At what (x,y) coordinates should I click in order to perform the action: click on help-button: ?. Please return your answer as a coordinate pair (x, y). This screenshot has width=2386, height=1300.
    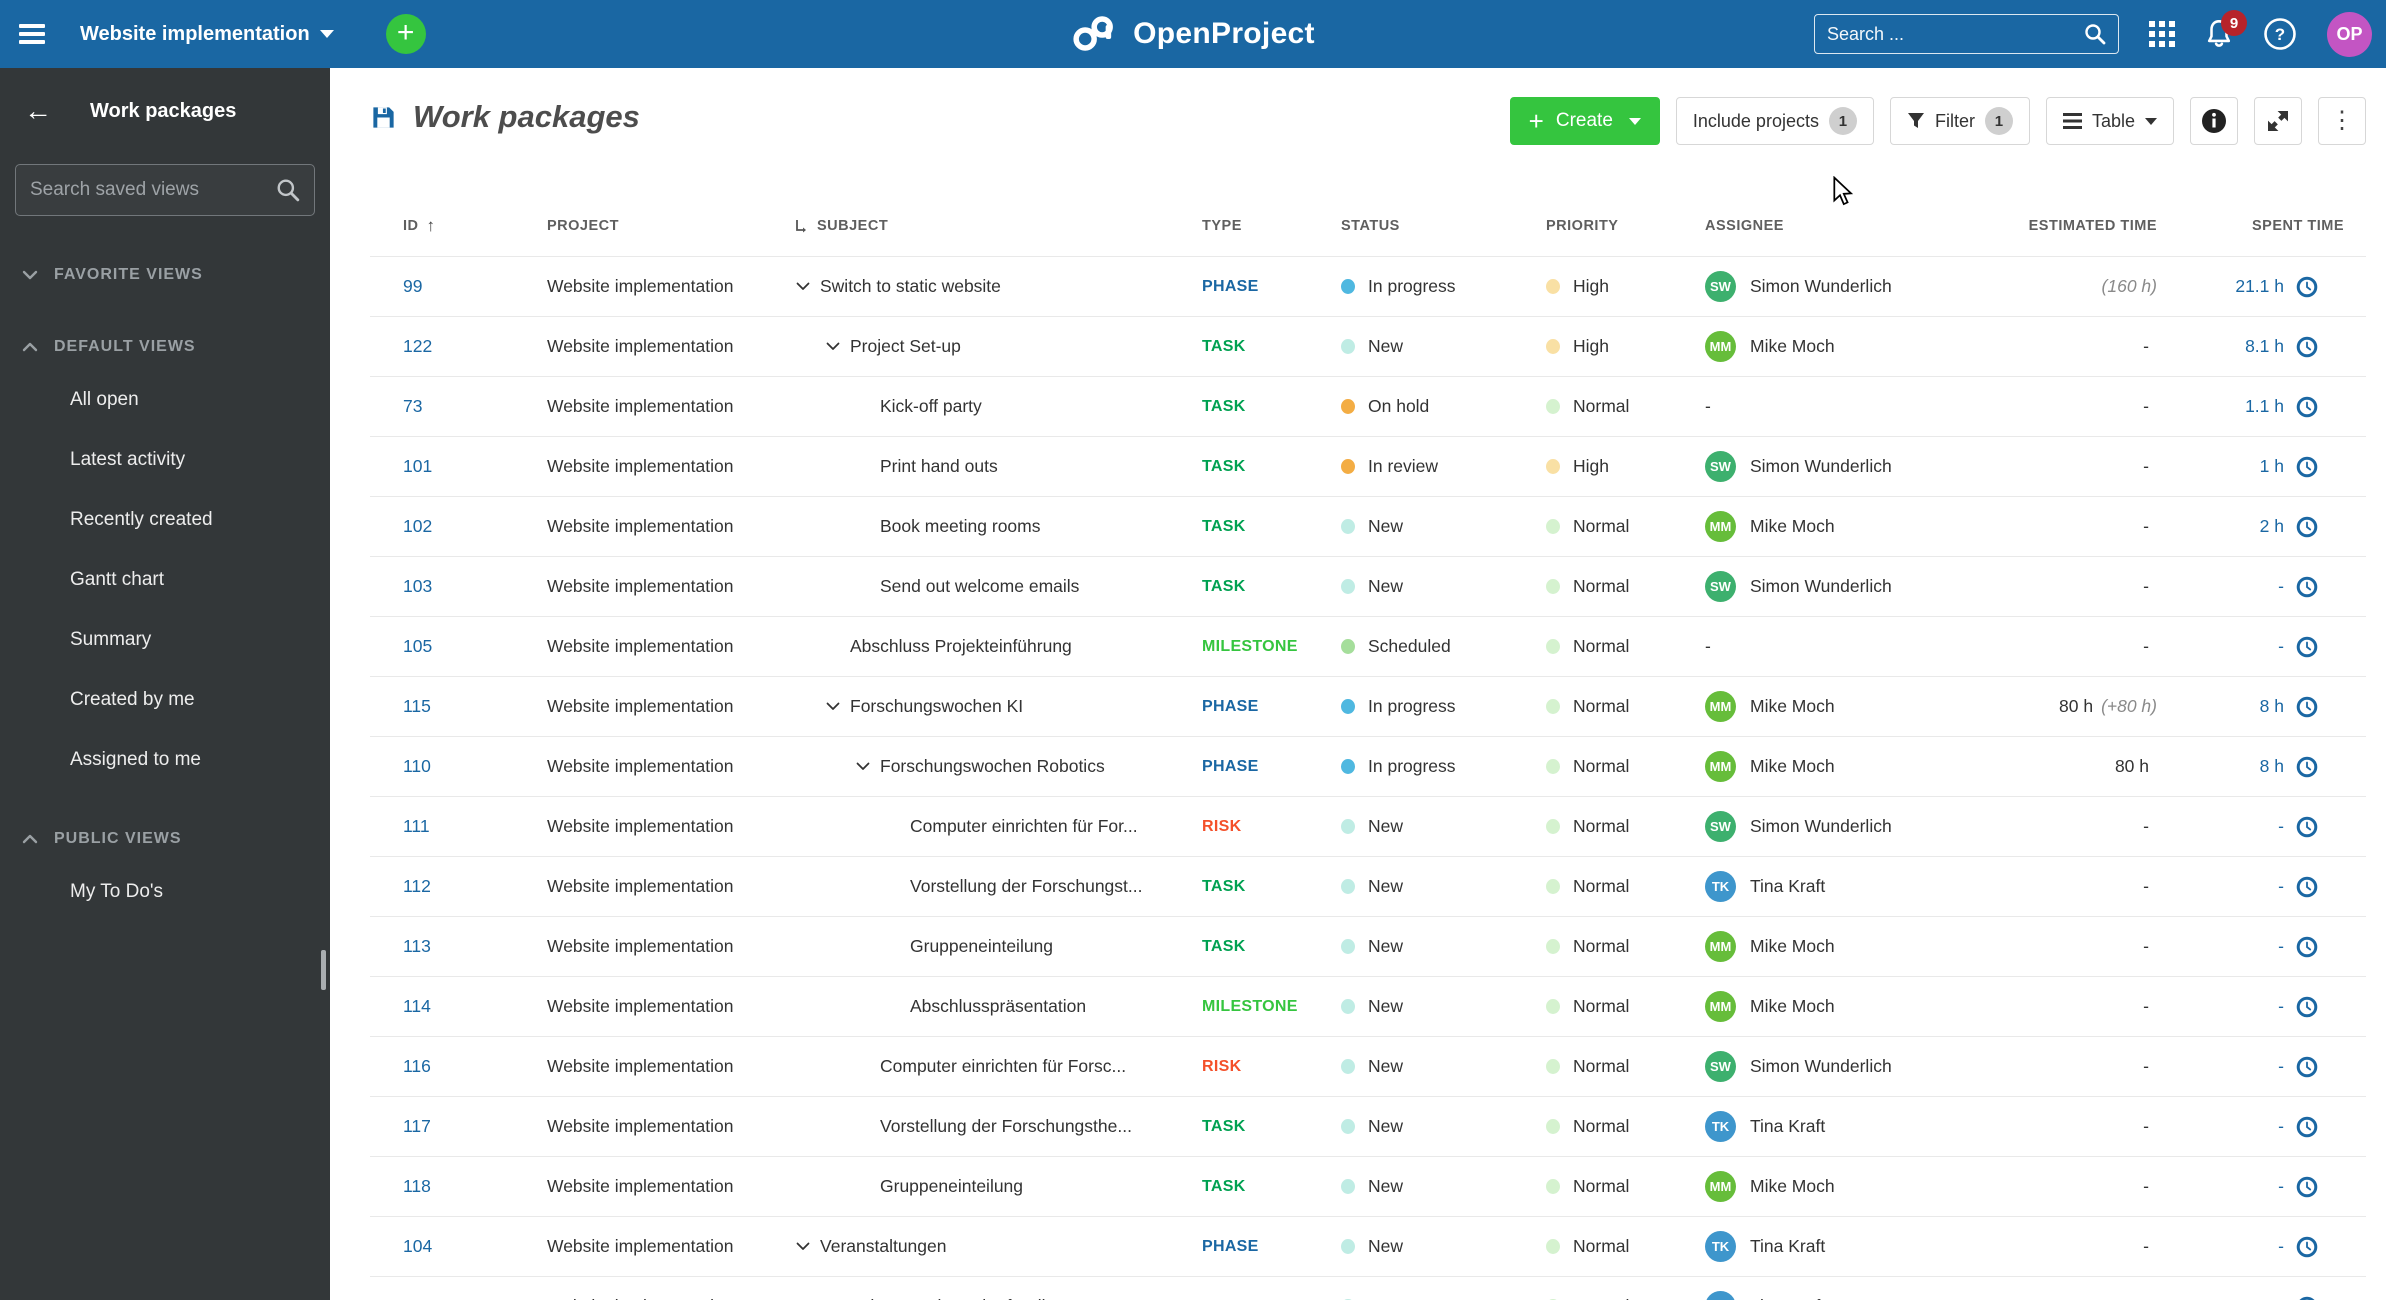
    Looking at the image, I should click on (2280, 34).